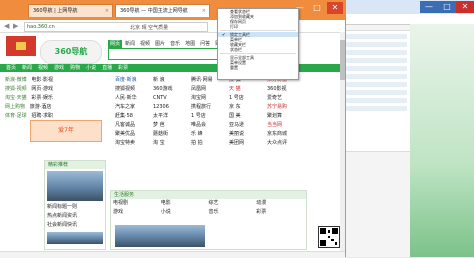  Describe the element at coordinates (210, 107) in the screenshot. I see `link: 携程旅行` at that location.